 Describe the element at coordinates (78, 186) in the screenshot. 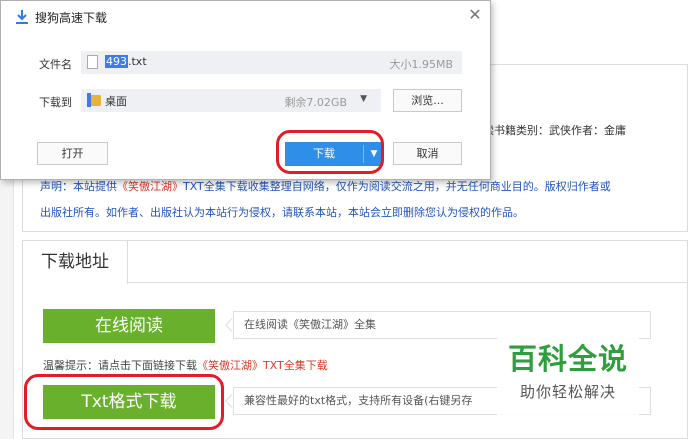

I see `notice-part1: 声明：本站提供` at that location.